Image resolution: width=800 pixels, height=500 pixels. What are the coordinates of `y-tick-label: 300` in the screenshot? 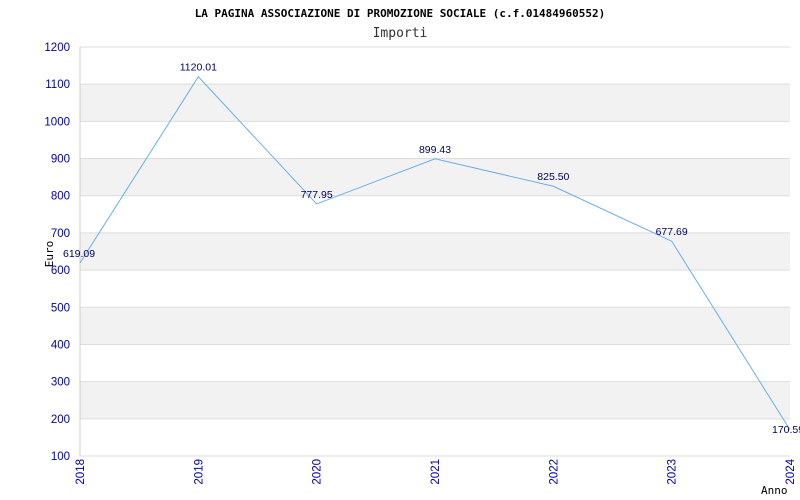 It's located at (60, 383).